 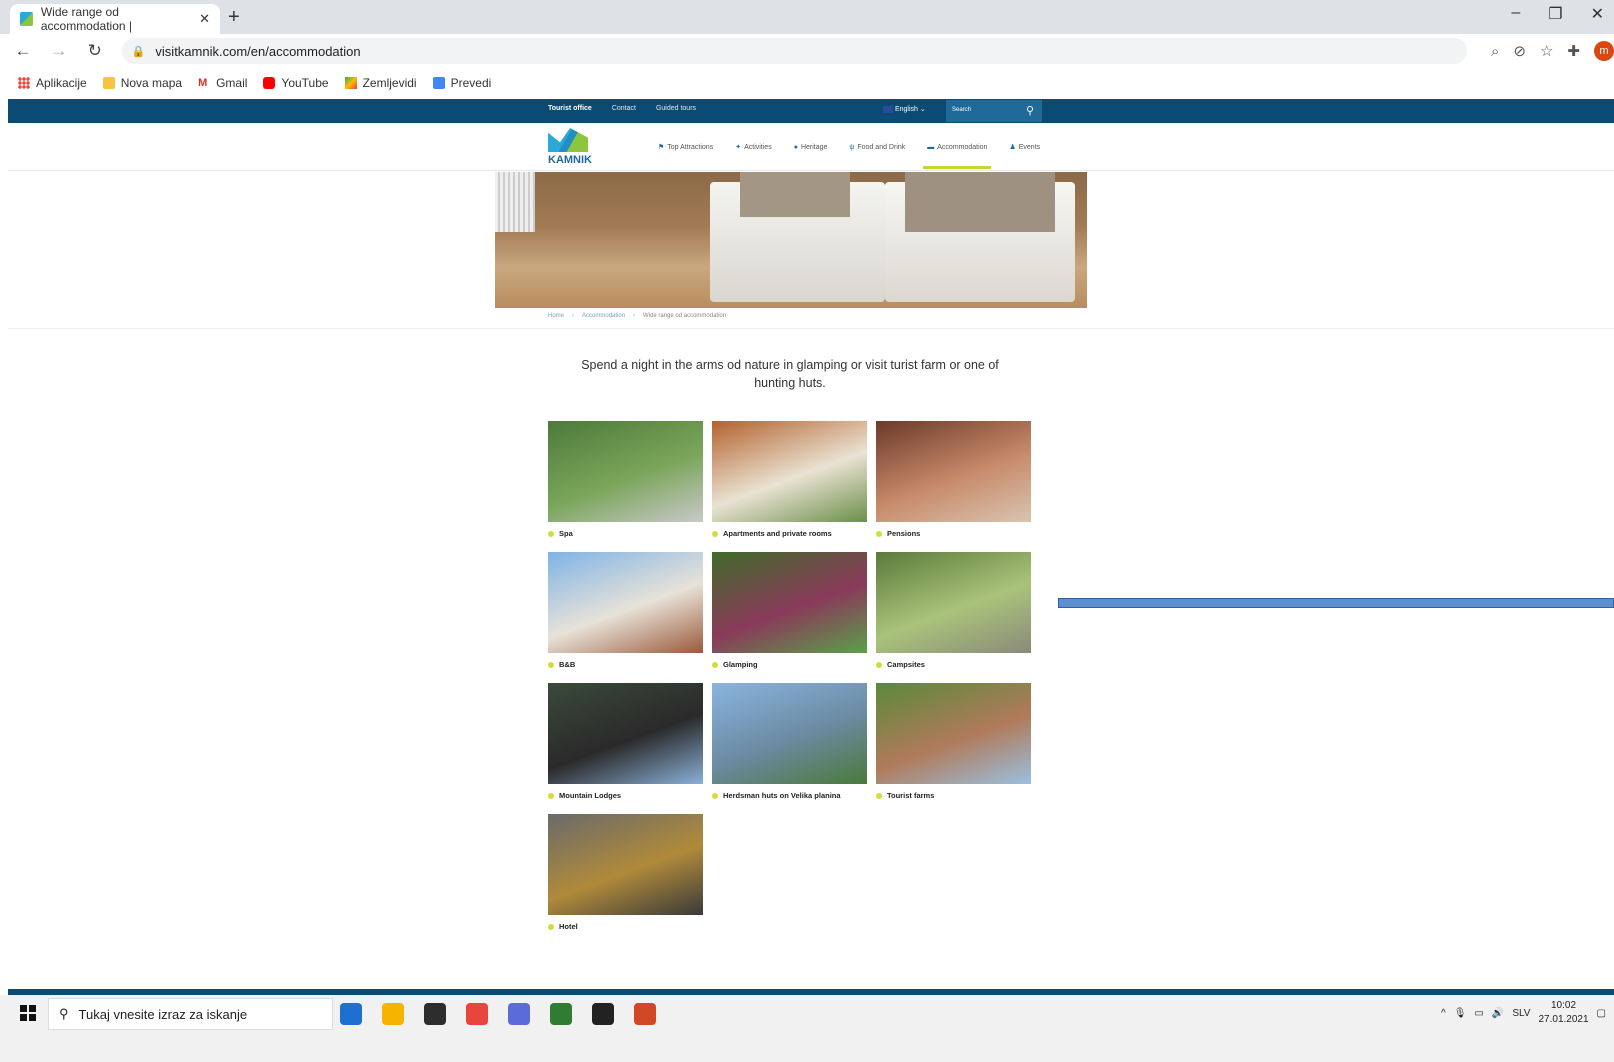 What do you see at coordinates (625, 664) in the screenshot?
I see `category-label: B&B` at bounding box center [625, 664].